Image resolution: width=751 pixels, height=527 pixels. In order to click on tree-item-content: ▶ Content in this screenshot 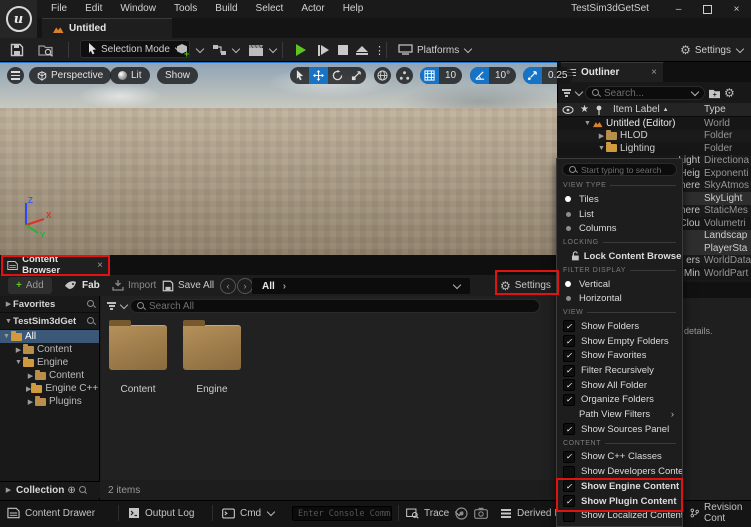, I will do `click(49, 349)`.